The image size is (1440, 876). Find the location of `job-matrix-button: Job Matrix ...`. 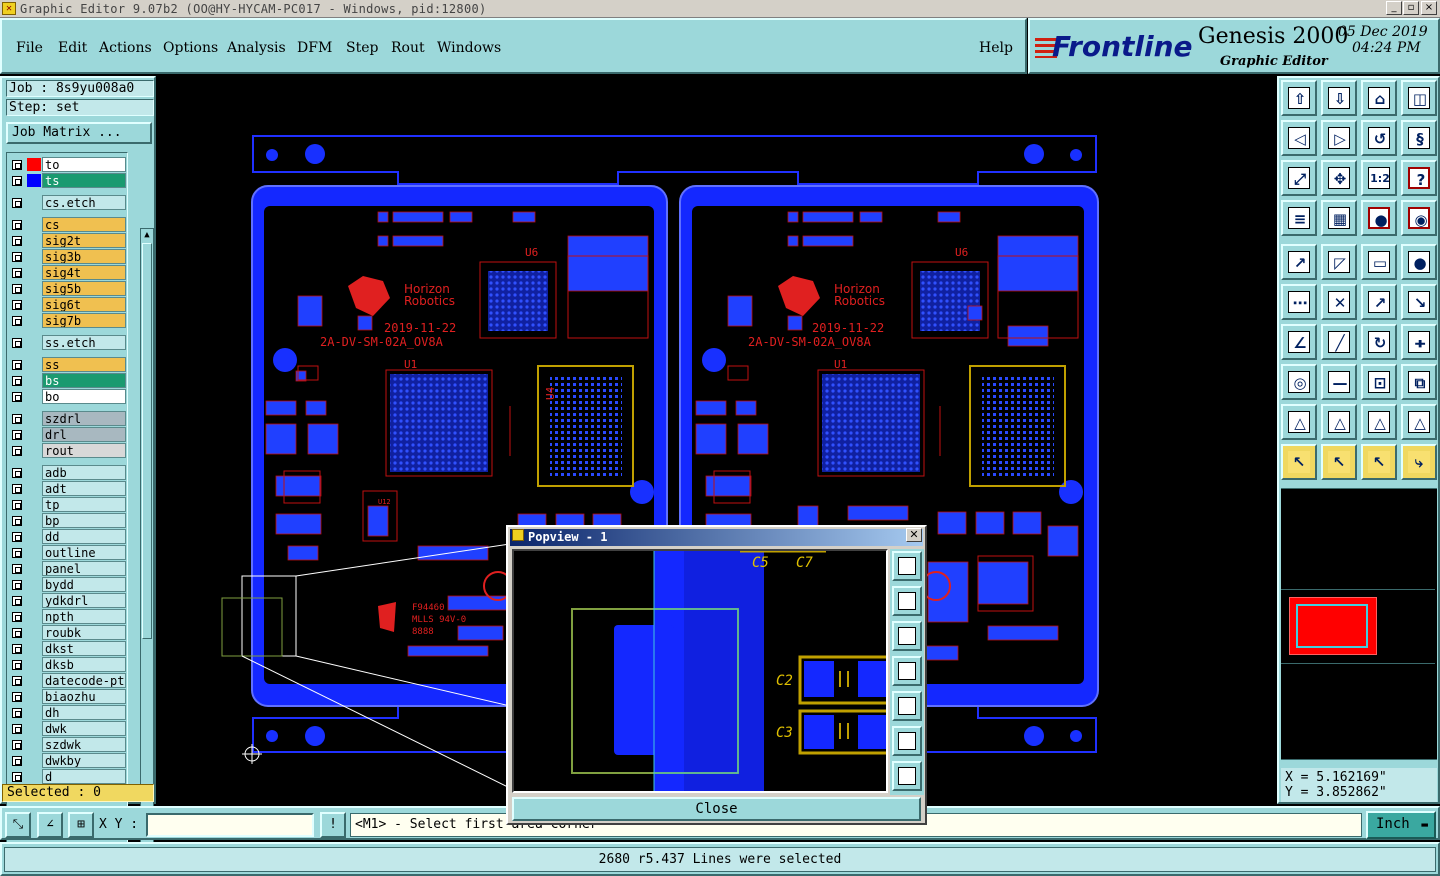

job-matrix-button: Job Matrix ... is located at coordinates (79, 133).